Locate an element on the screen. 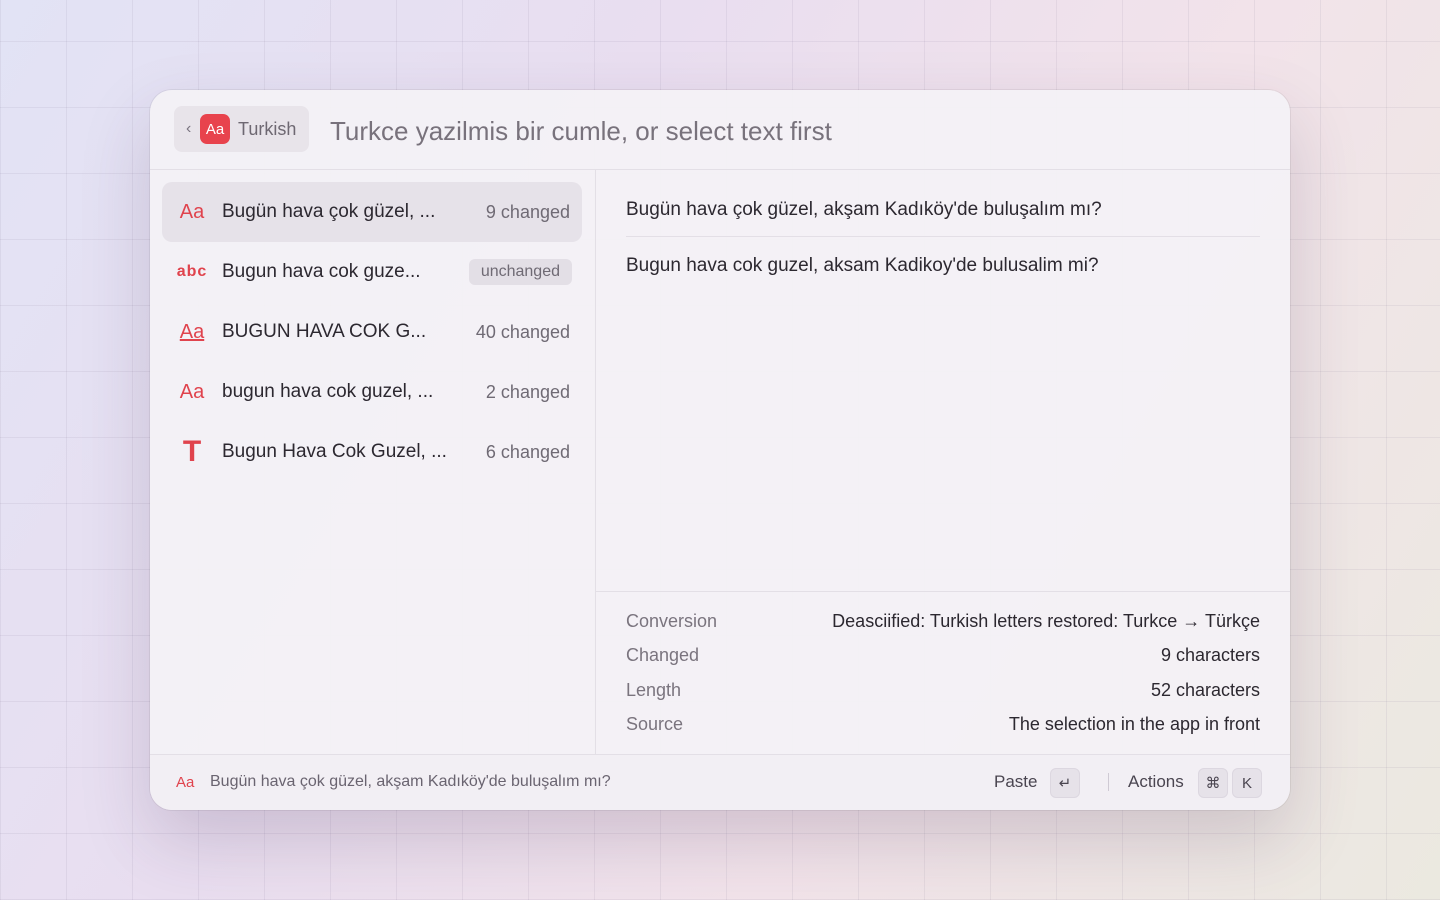 The image size is (1440, 900). metadata-row: Source The selection in the app in front is located at coordinates (943, 724).